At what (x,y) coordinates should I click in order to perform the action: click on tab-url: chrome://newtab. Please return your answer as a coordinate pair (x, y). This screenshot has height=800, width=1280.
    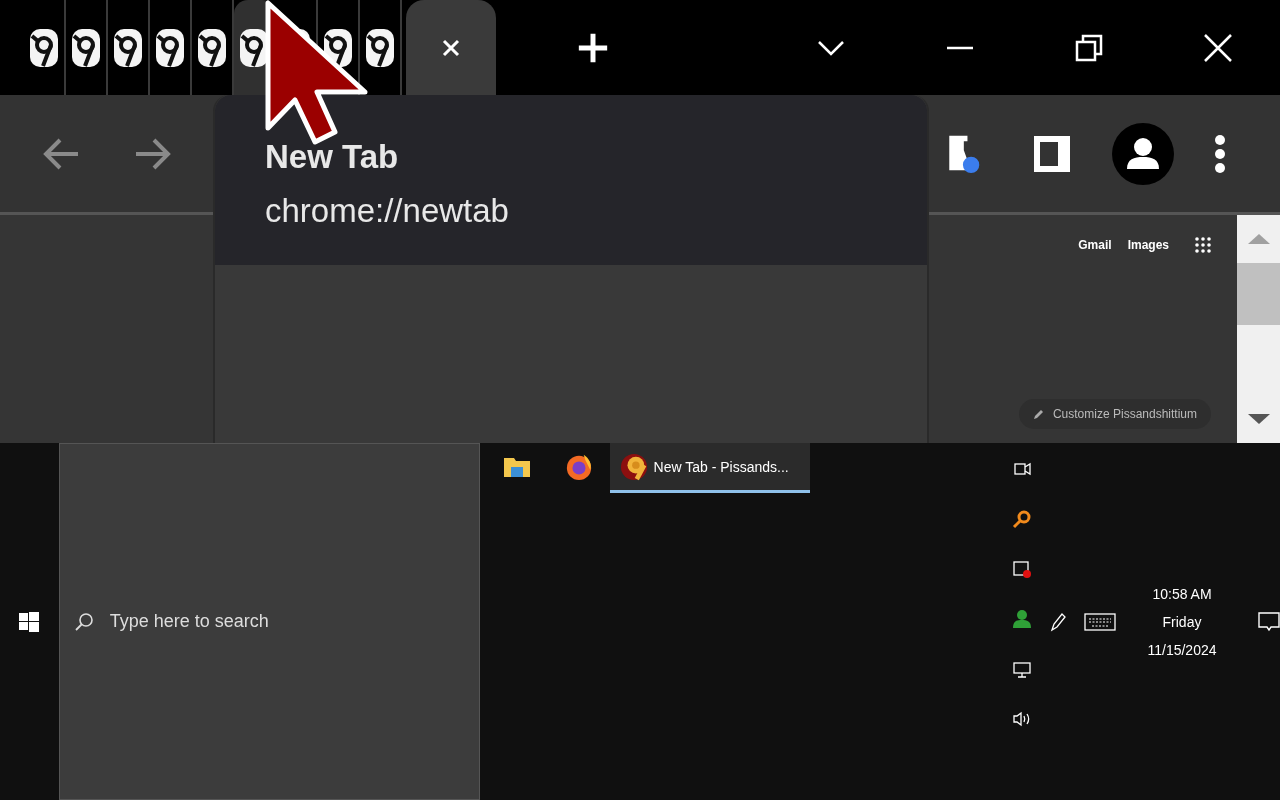
    Looking at the image, I should click on (387, 211).